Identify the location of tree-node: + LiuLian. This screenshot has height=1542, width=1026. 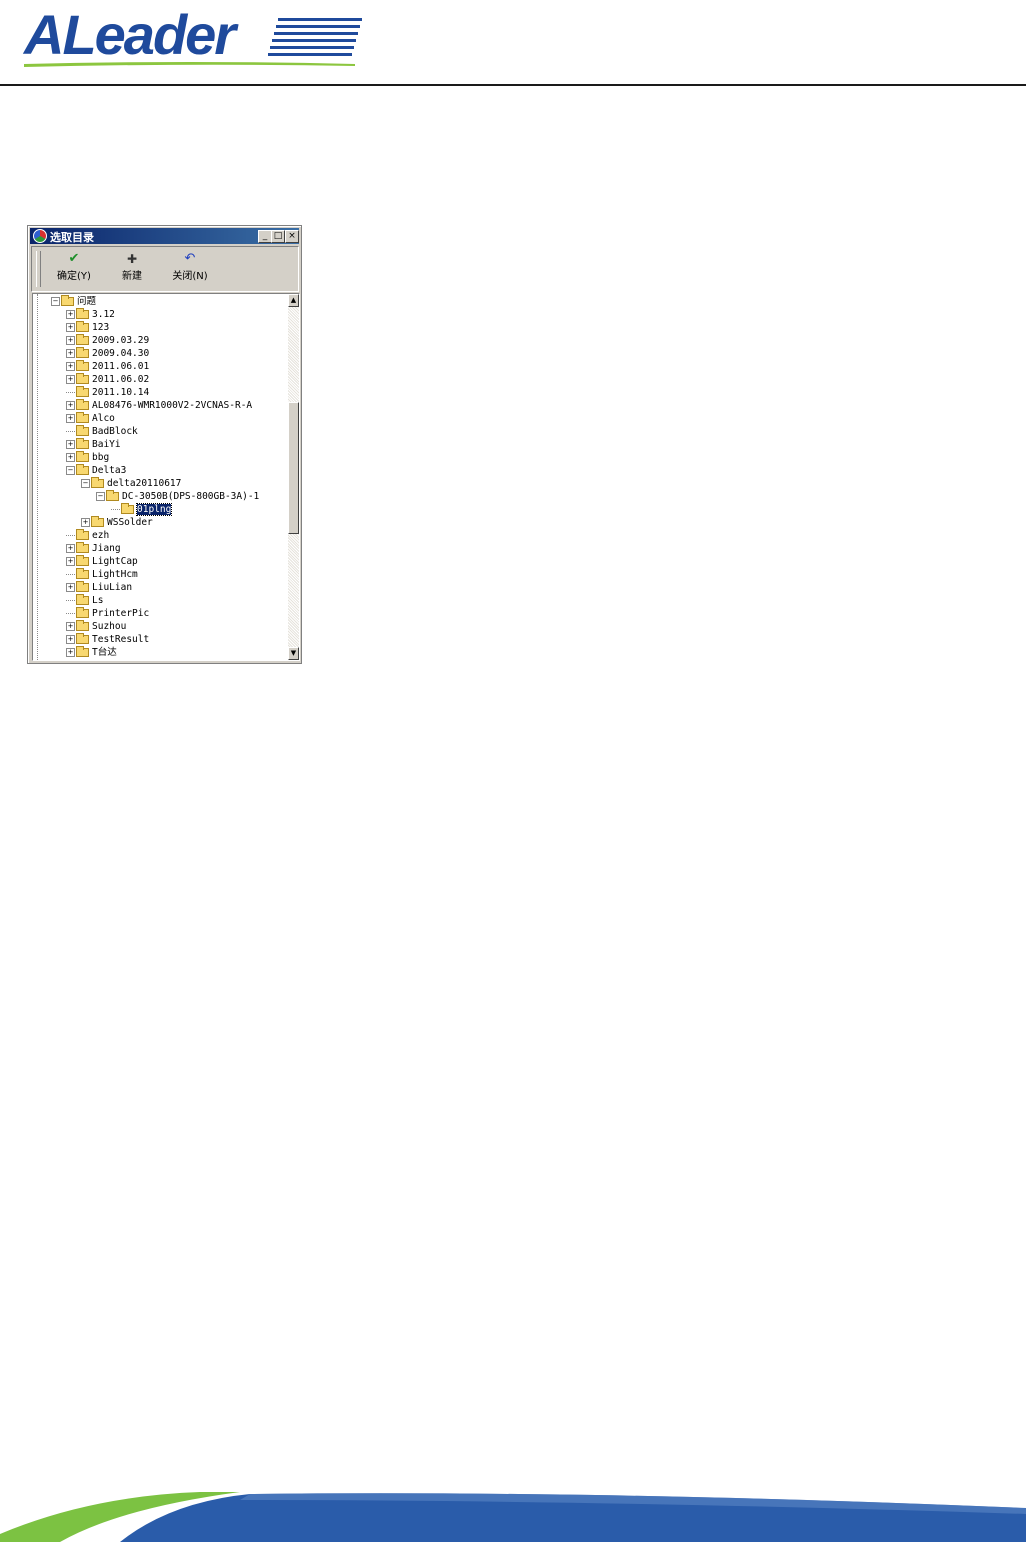
(99, 587).